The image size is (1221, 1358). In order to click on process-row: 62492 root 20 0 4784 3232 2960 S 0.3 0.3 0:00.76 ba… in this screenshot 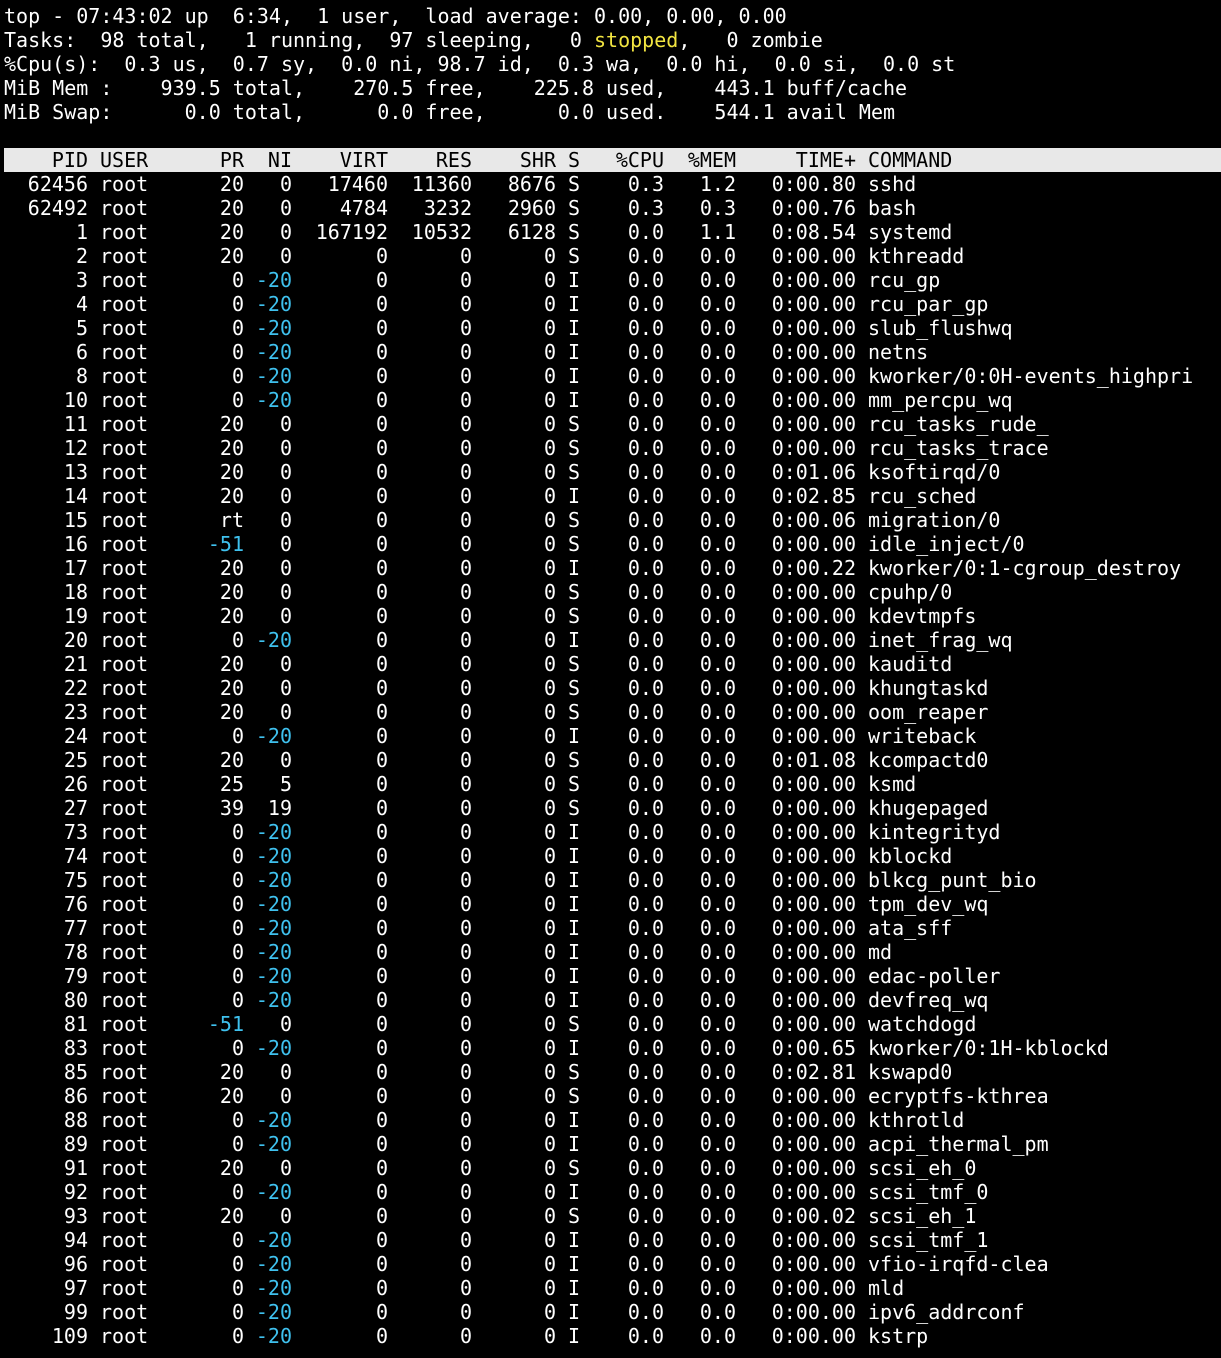, I will do `click(610, 208)`.